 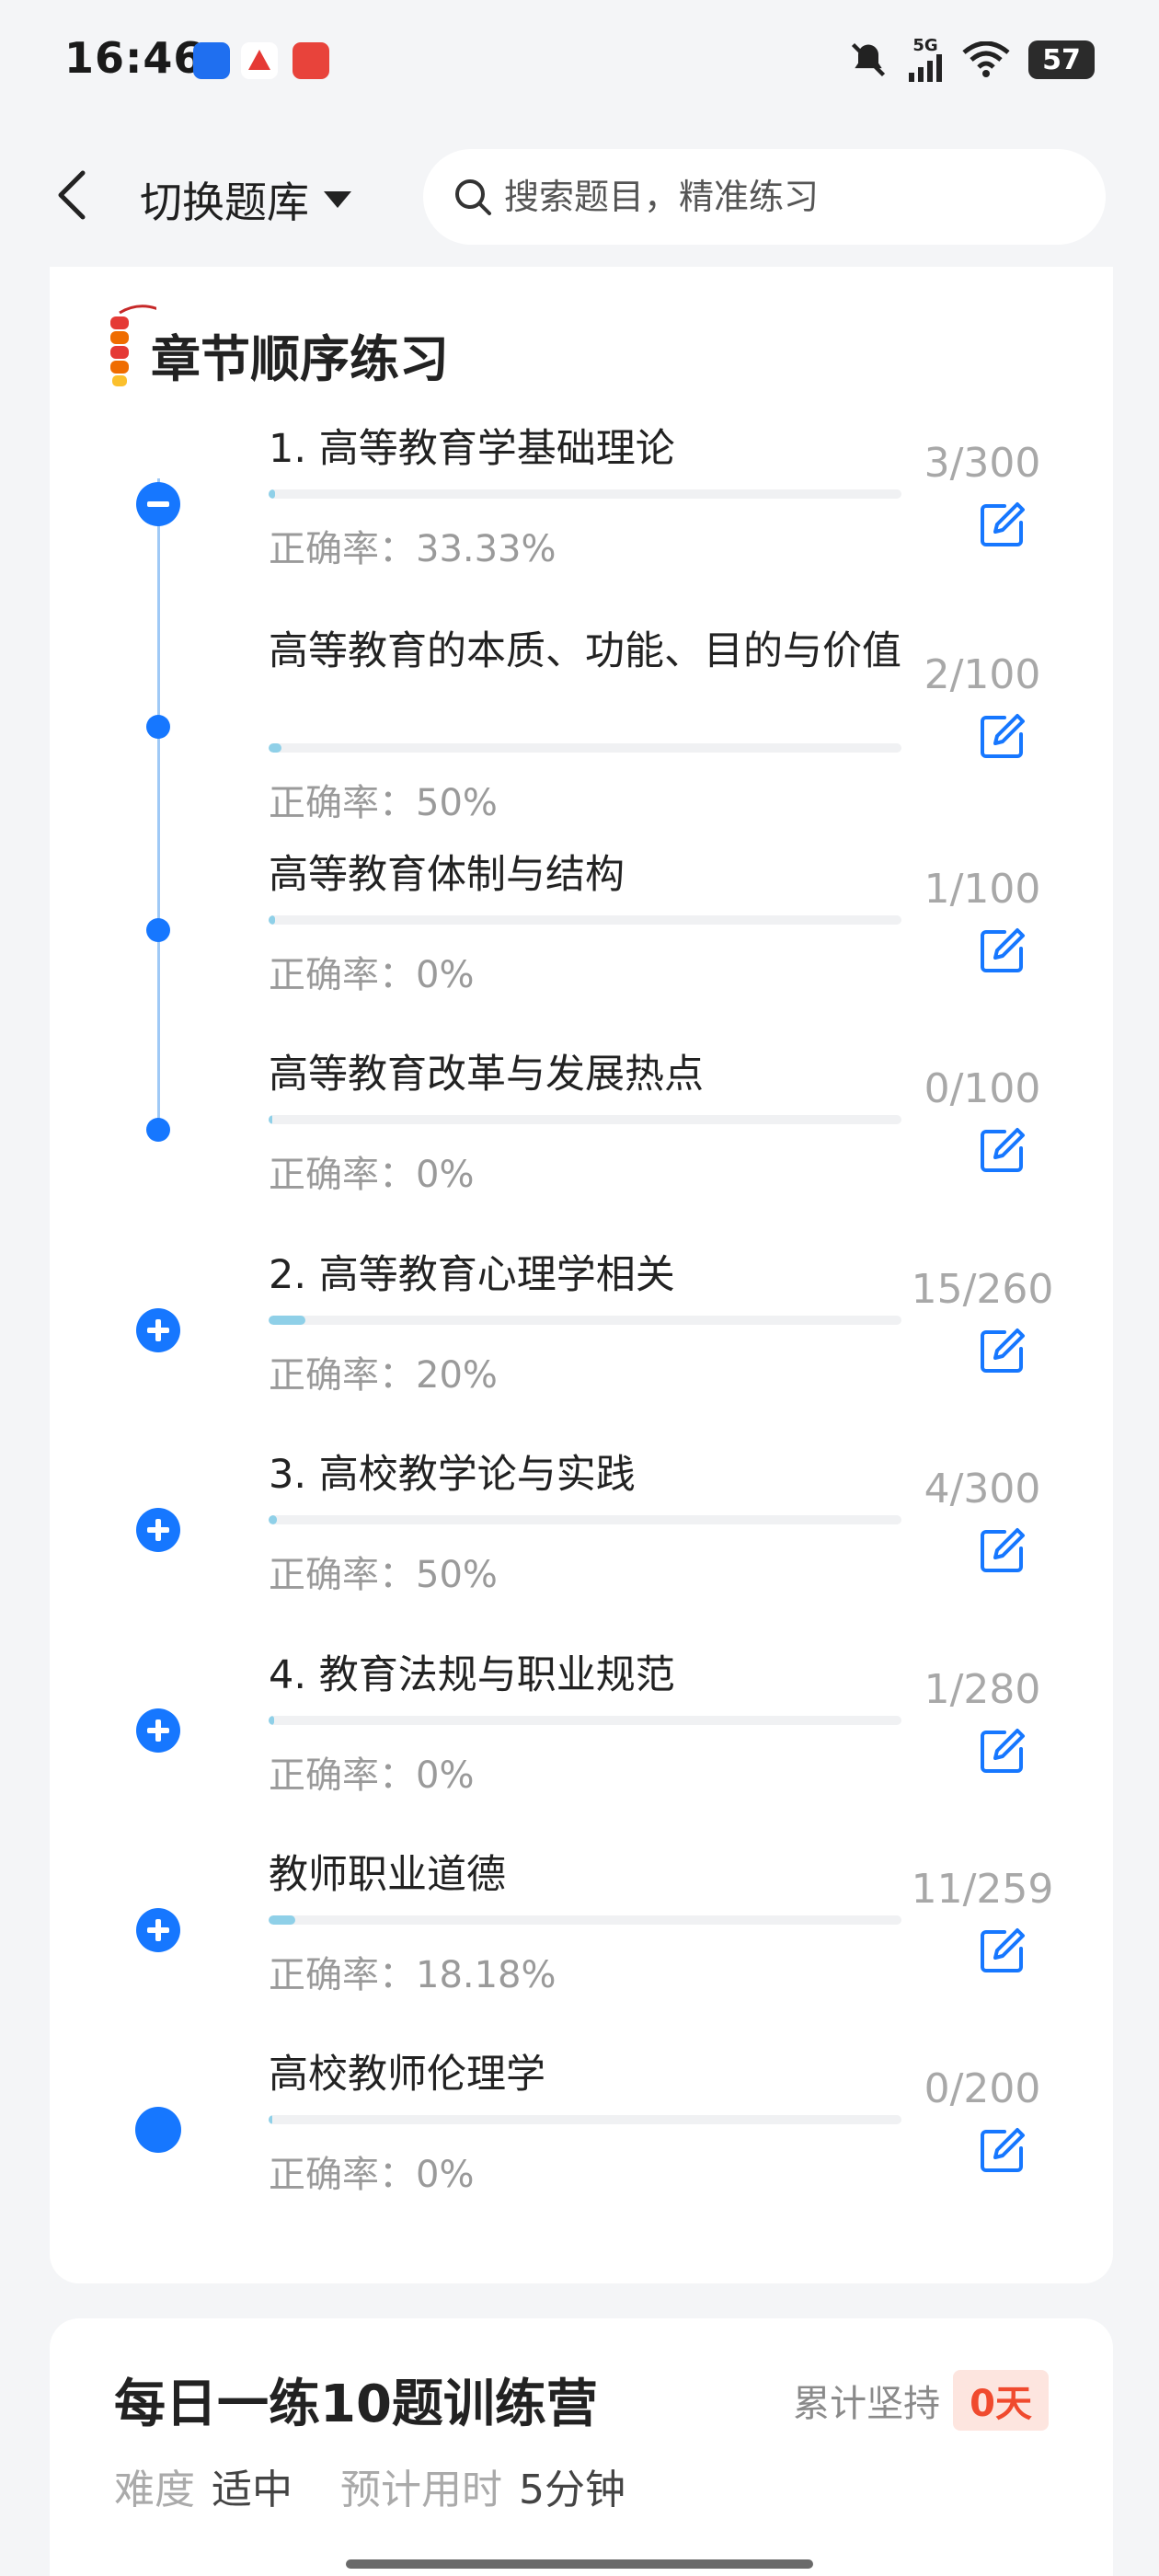 I want to click on chapter-item: 4. 教育法规与职业规范 正确率：0% 1/280, so click(x=581, y=1746).